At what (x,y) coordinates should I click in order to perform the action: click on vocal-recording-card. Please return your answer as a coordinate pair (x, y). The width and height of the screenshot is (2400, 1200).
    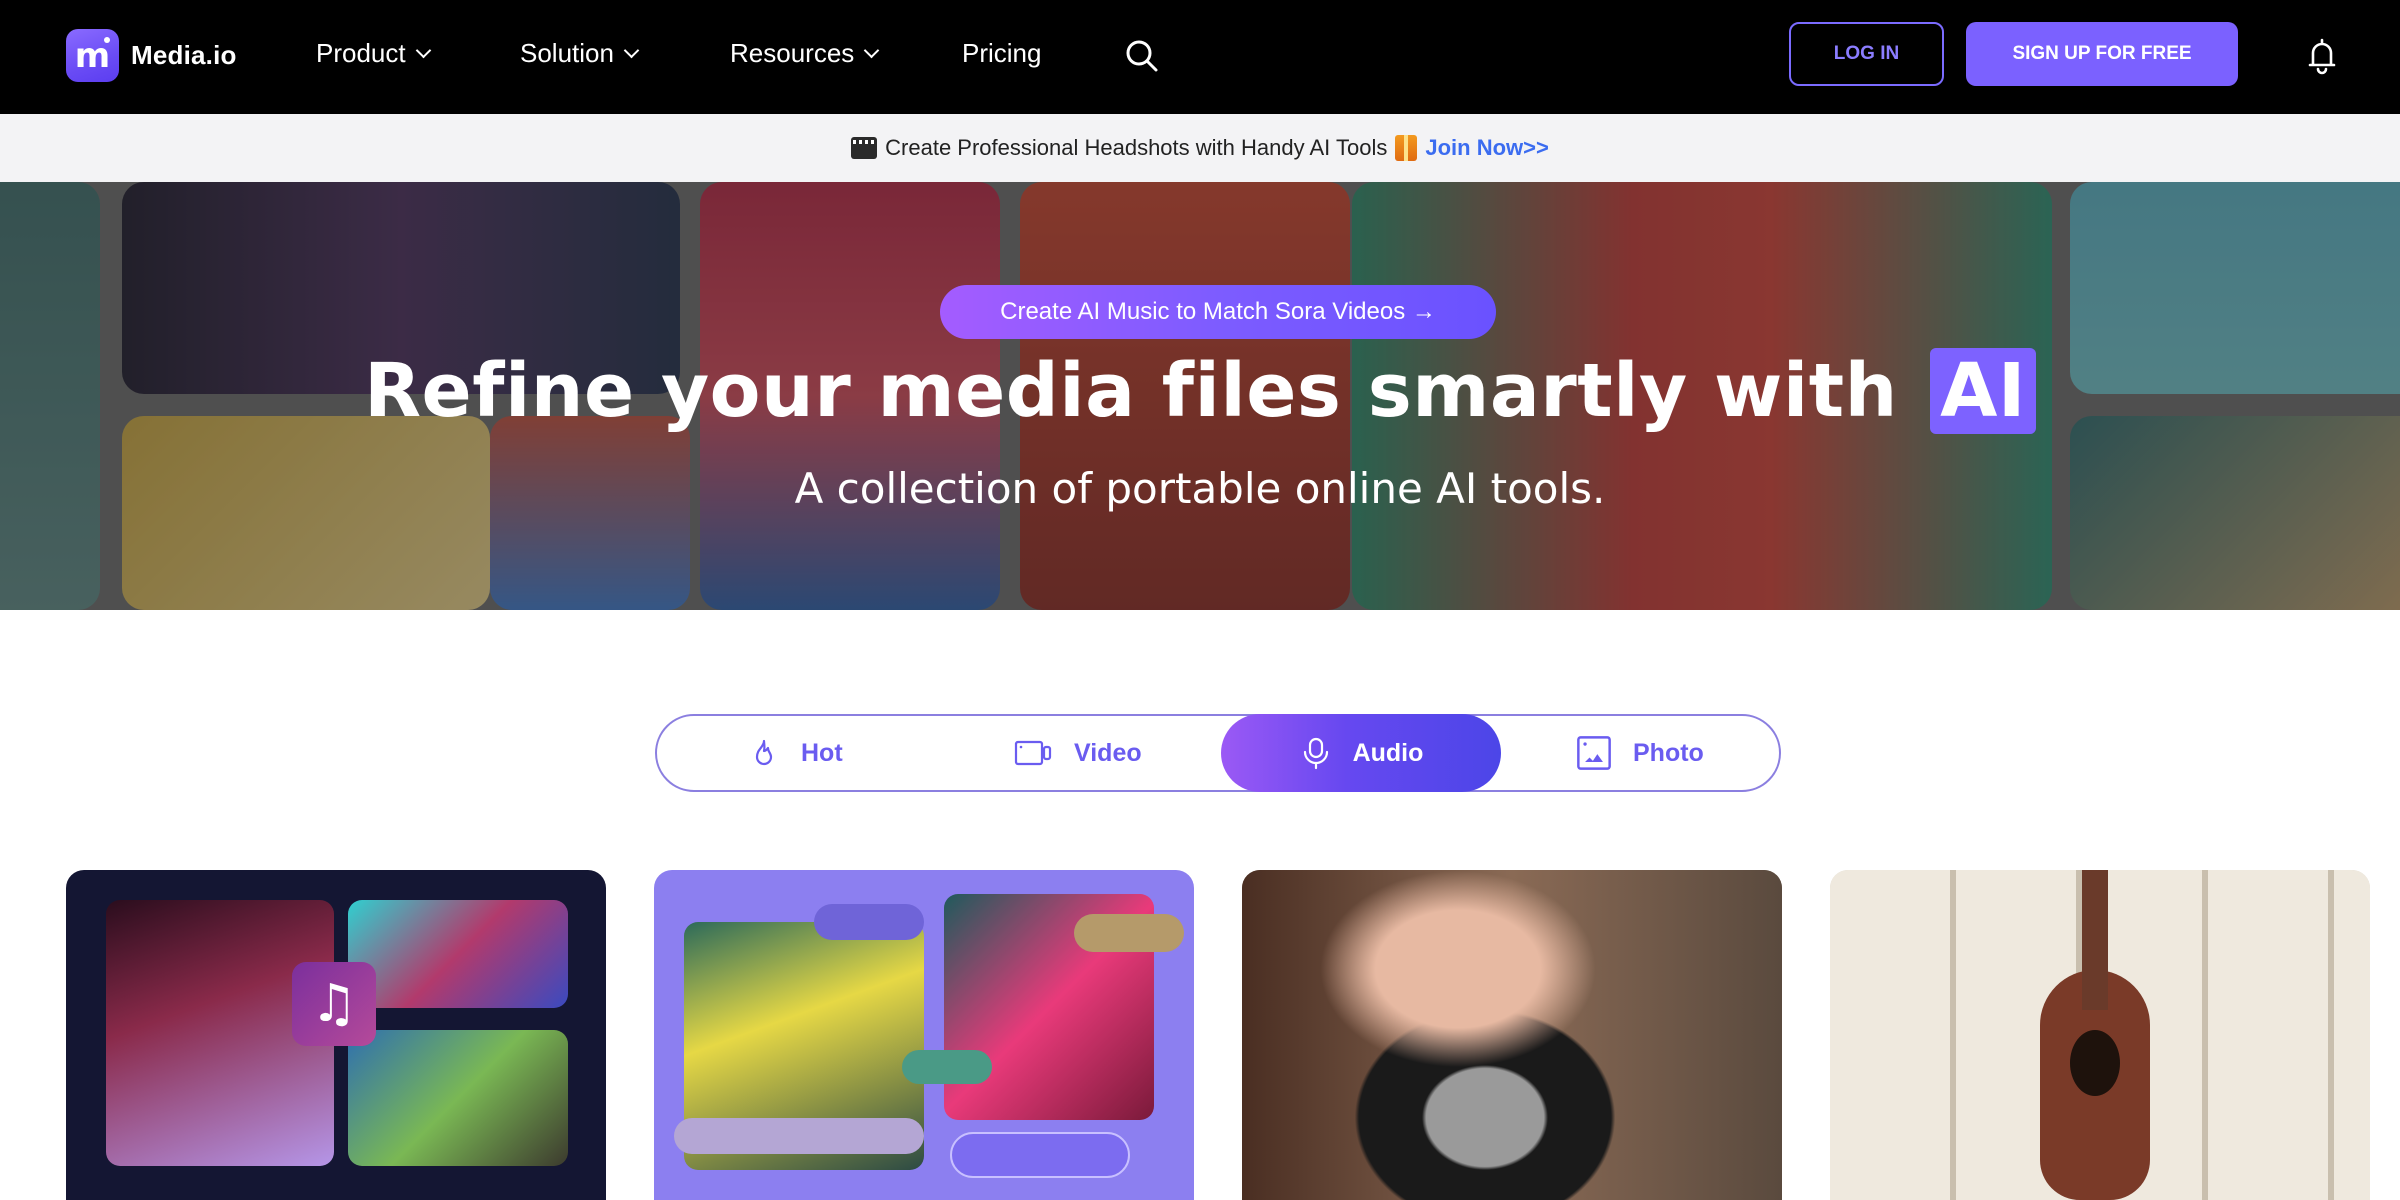
    Looking at the image, I should click on (1512, 1035).